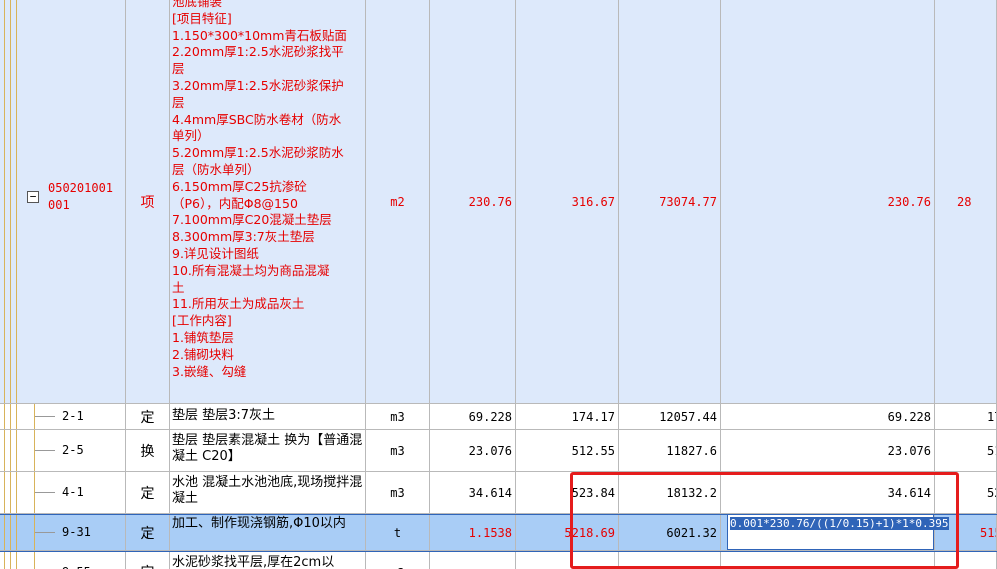  I want to click on item-description: 加工、制作现浇钢筋,Φ10以内, so click(268, 533).